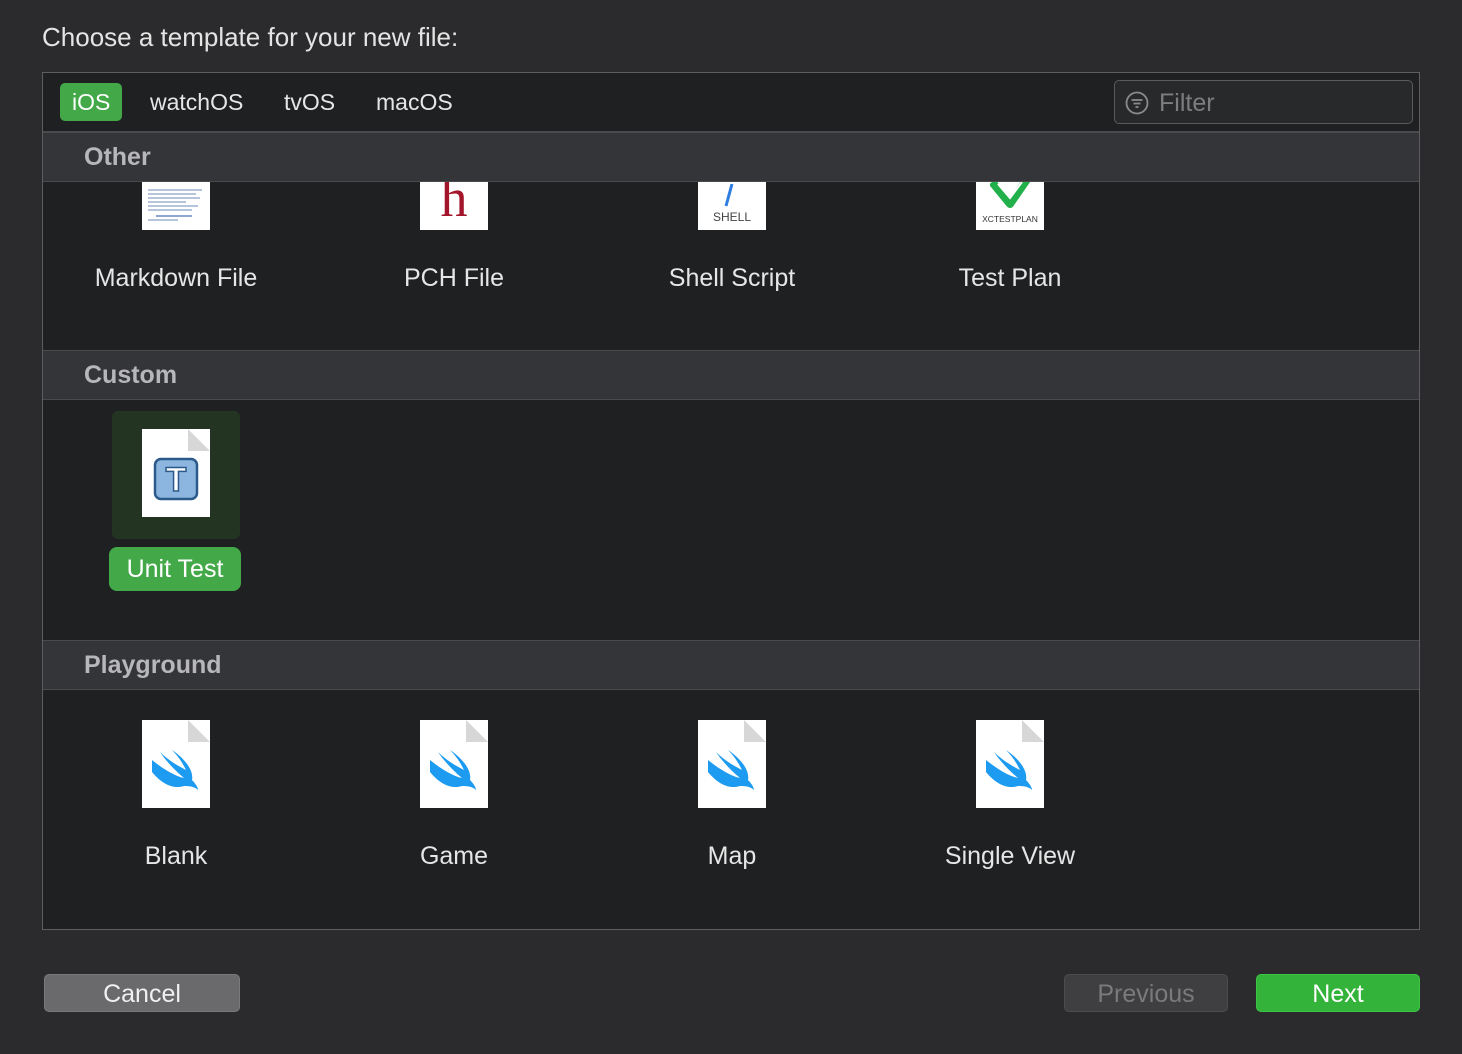 Image resolution: width=1462 pixels, height=1054 pixels. What do you see at coordinates (454, 856) in the screenshot?
I see `template-label: Game` at bounding box center [454, 856].